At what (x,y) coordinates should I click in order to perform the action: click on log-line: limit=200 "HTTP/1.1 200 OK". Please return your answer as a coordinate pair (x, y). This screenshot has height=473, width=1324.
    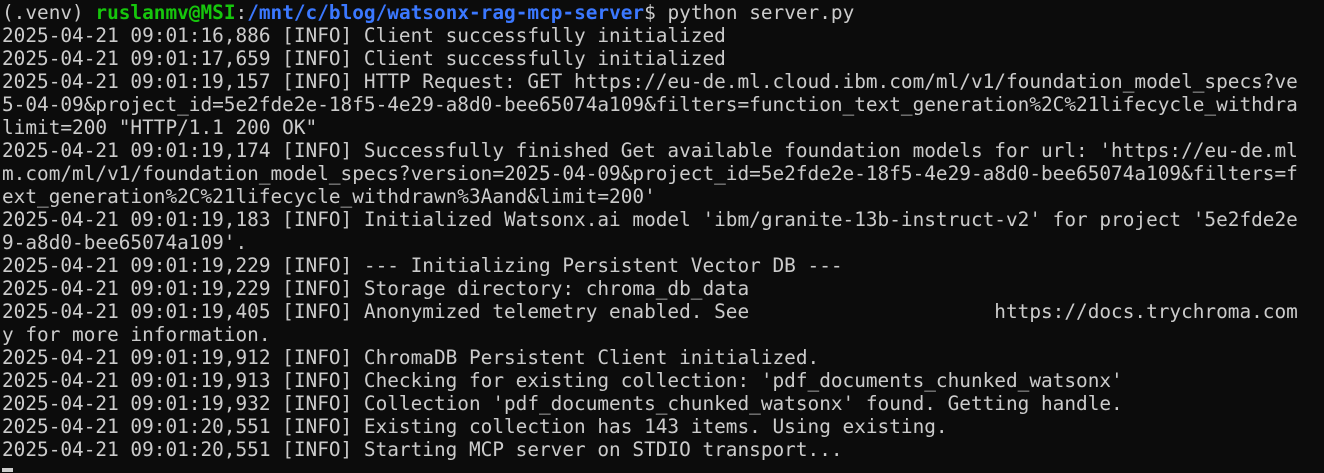
    Looking at the image, I should click on (160, 127).